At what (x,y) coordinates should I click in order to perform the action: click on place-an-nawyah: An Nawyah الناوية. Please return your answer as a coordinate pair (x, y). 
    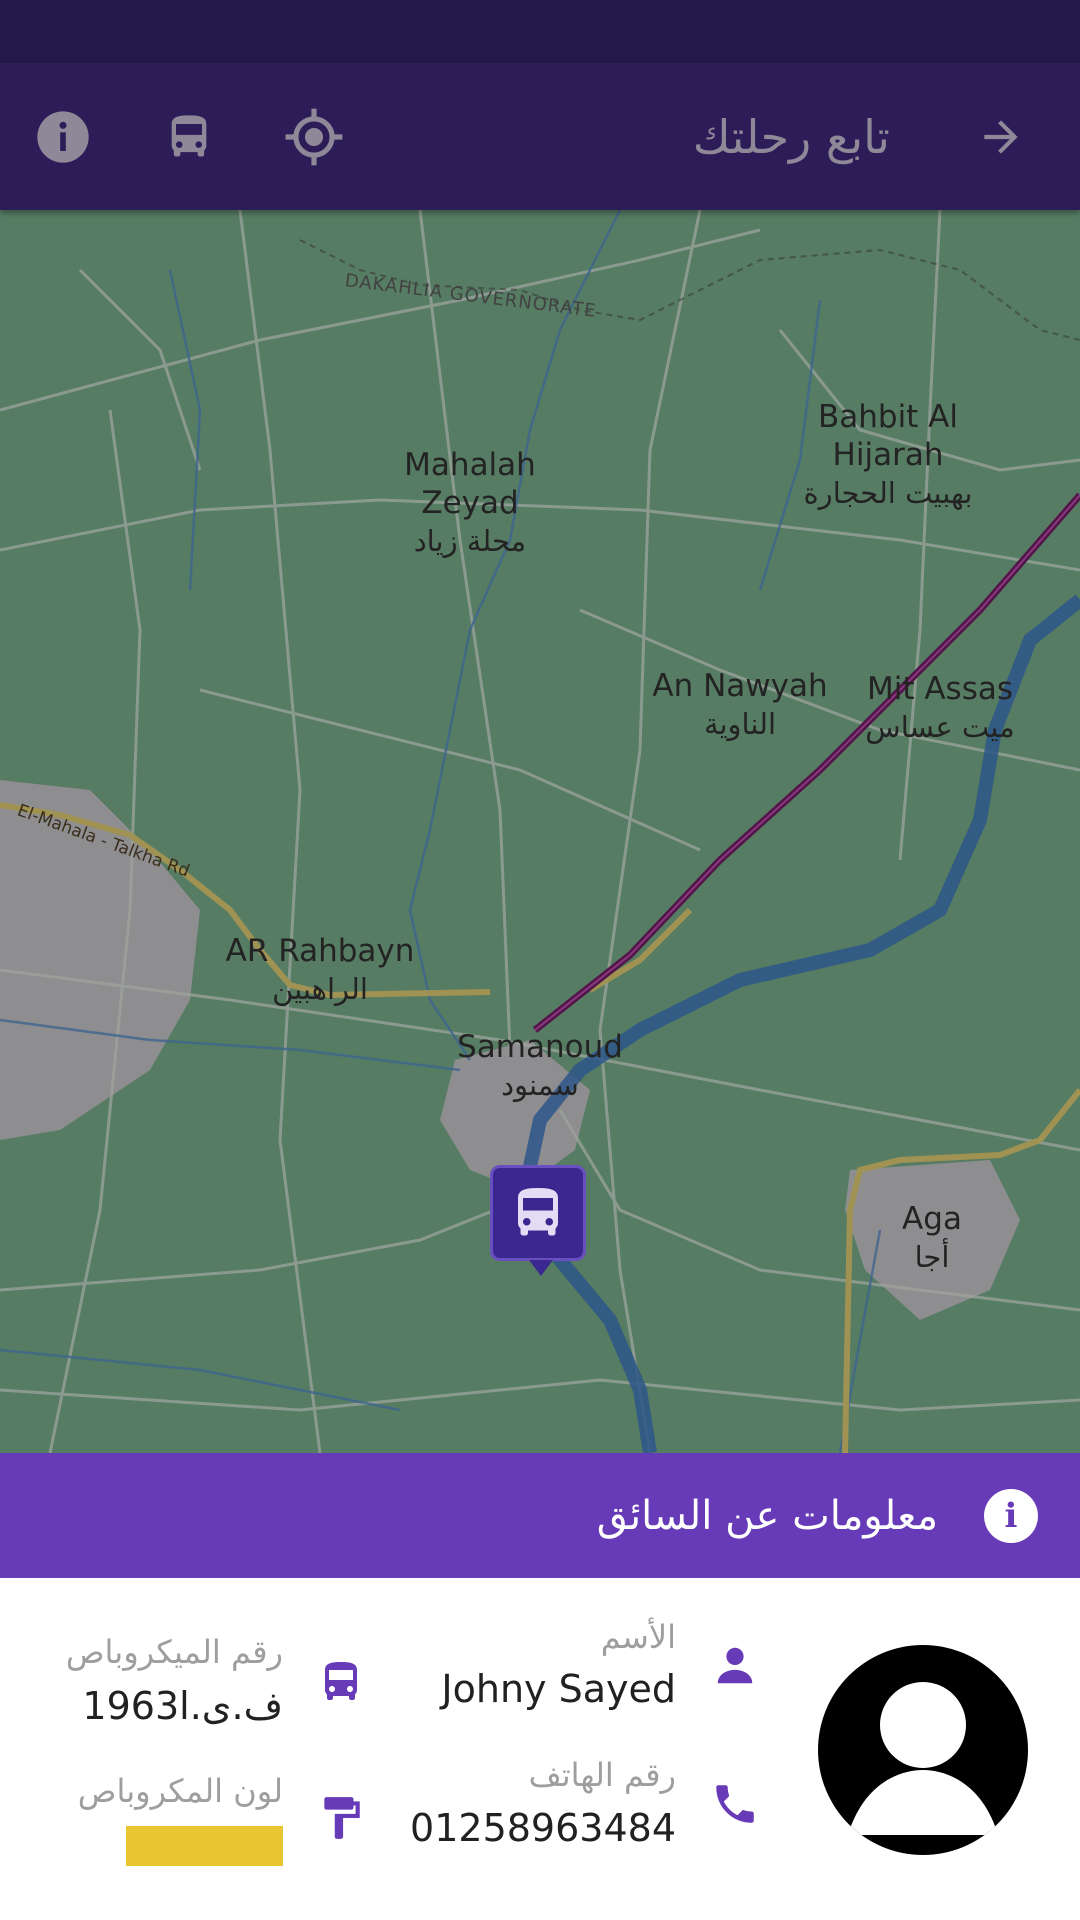
    Looking at the image, I should click on (739, 705).